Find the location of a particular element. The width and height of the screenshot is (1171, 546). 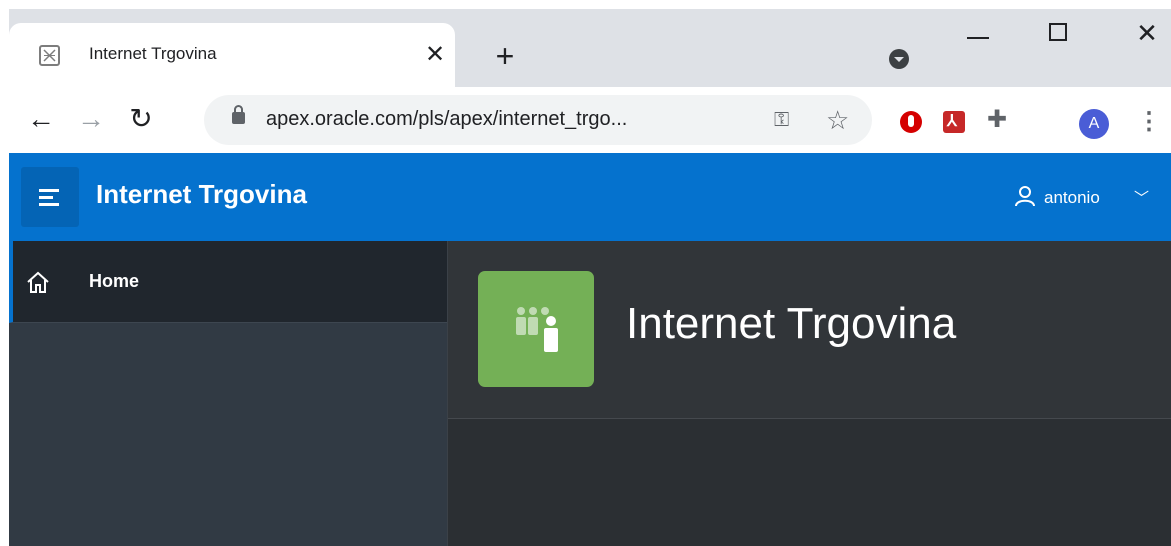

tab-strip: Internet Trgovina ✕ + ✕ is located at coordinates (590, 48).